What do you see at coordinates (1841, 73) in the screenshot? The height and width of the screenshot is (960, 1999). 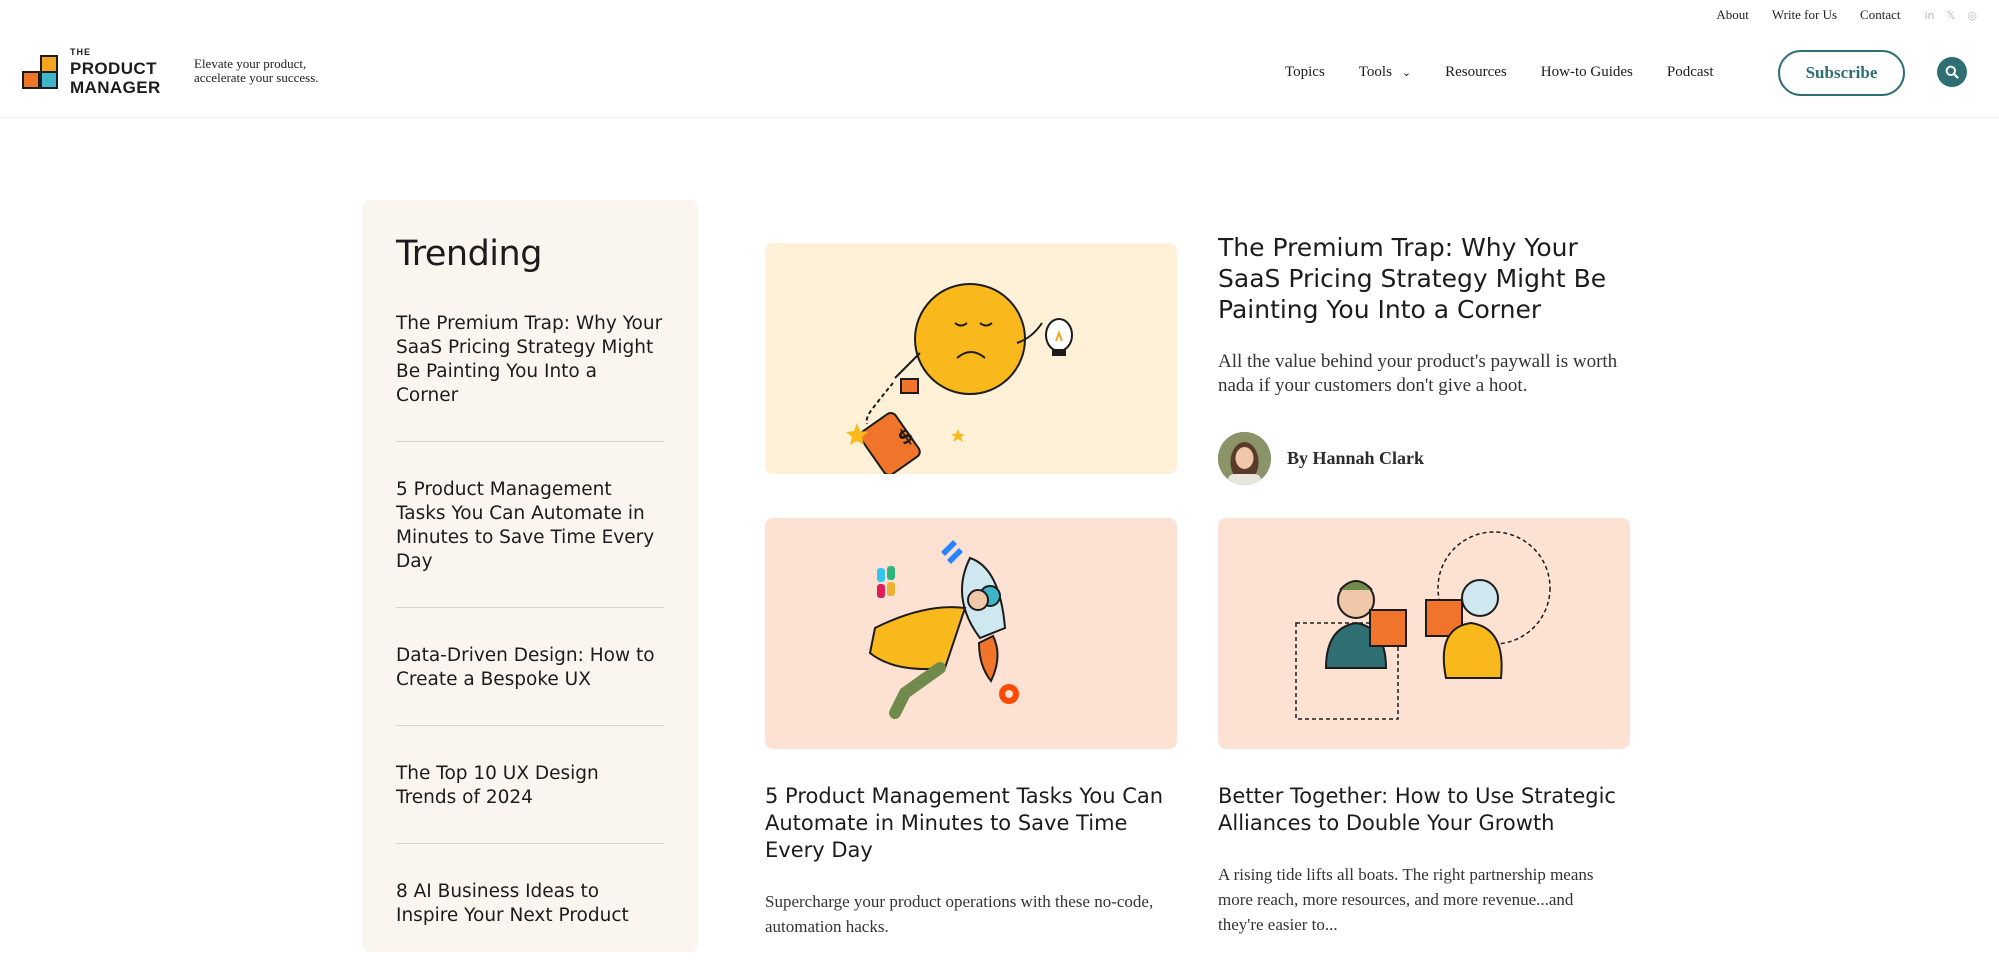 I see `subscribe-button: Subscribe` at bounding box center [1841, 73].